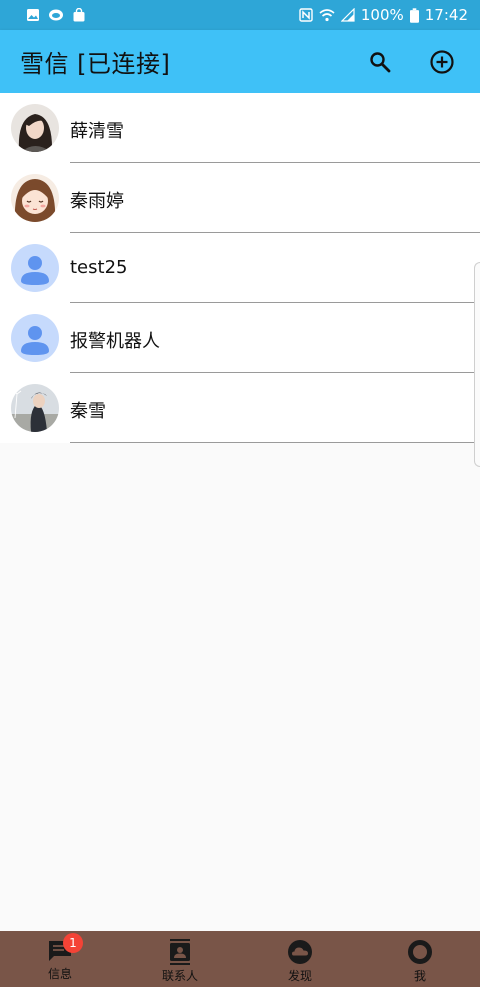  What do you see at coordinates (179, 976) in the screenshot?
I see `tab-label: 联系人` at bounding box center [179, 976].